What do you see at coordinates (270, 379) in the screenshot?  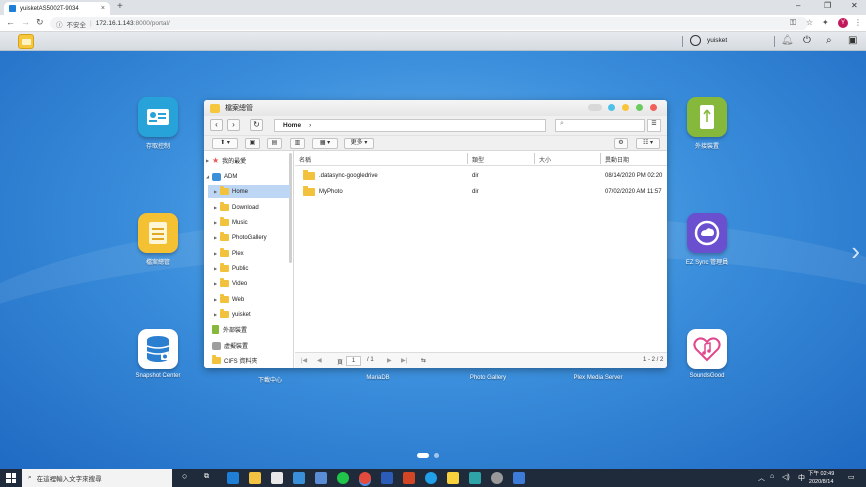 I see `app-download-center: 下載中心` at bounding box center [270, 379].